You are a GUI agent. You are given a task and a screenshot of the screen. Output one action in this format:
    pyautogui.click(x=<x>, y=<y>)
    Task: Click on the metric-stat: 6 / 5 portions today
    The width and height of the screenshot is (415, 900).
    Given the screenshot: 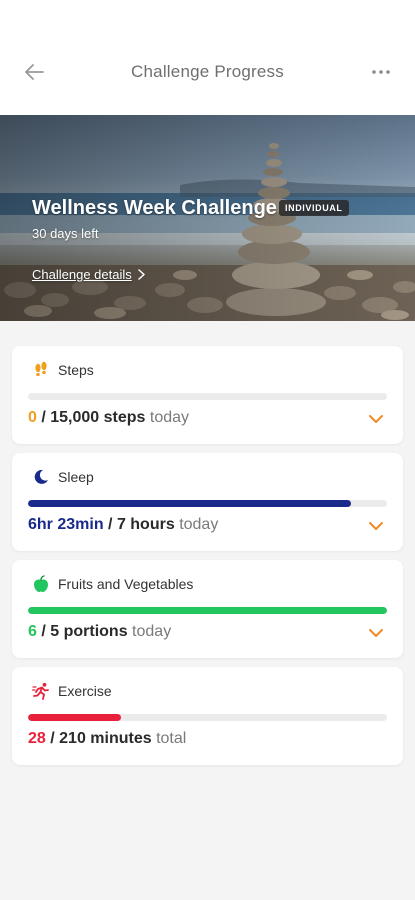 What is the action you would take?
    pyautogui.click(x=99, y=632)
    